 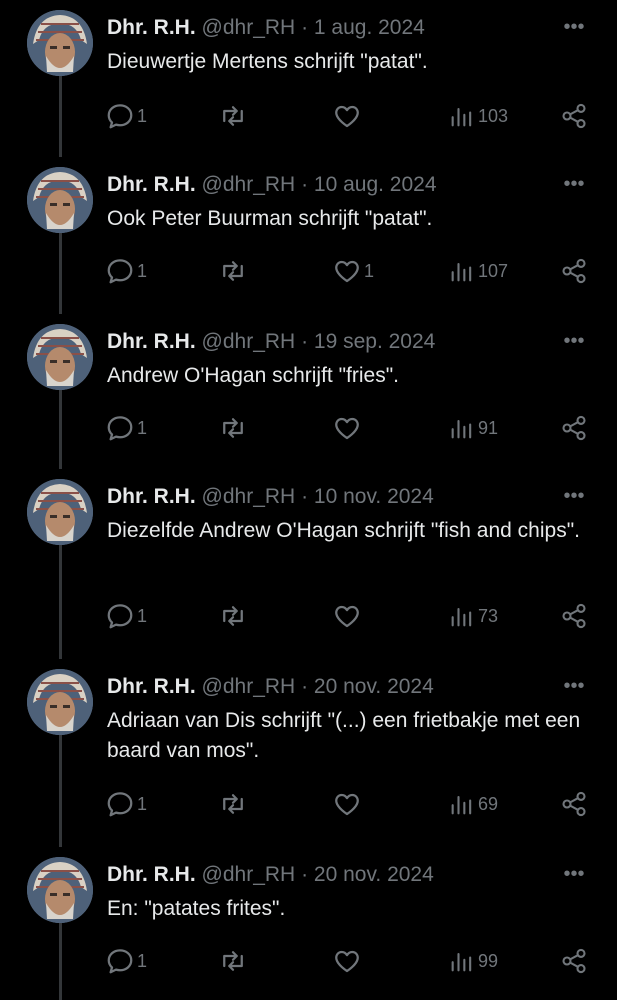 What do you see at coordinates (473, 804) in the screenshot?
I see `views-button: 69` at bounding box center [473, 804].